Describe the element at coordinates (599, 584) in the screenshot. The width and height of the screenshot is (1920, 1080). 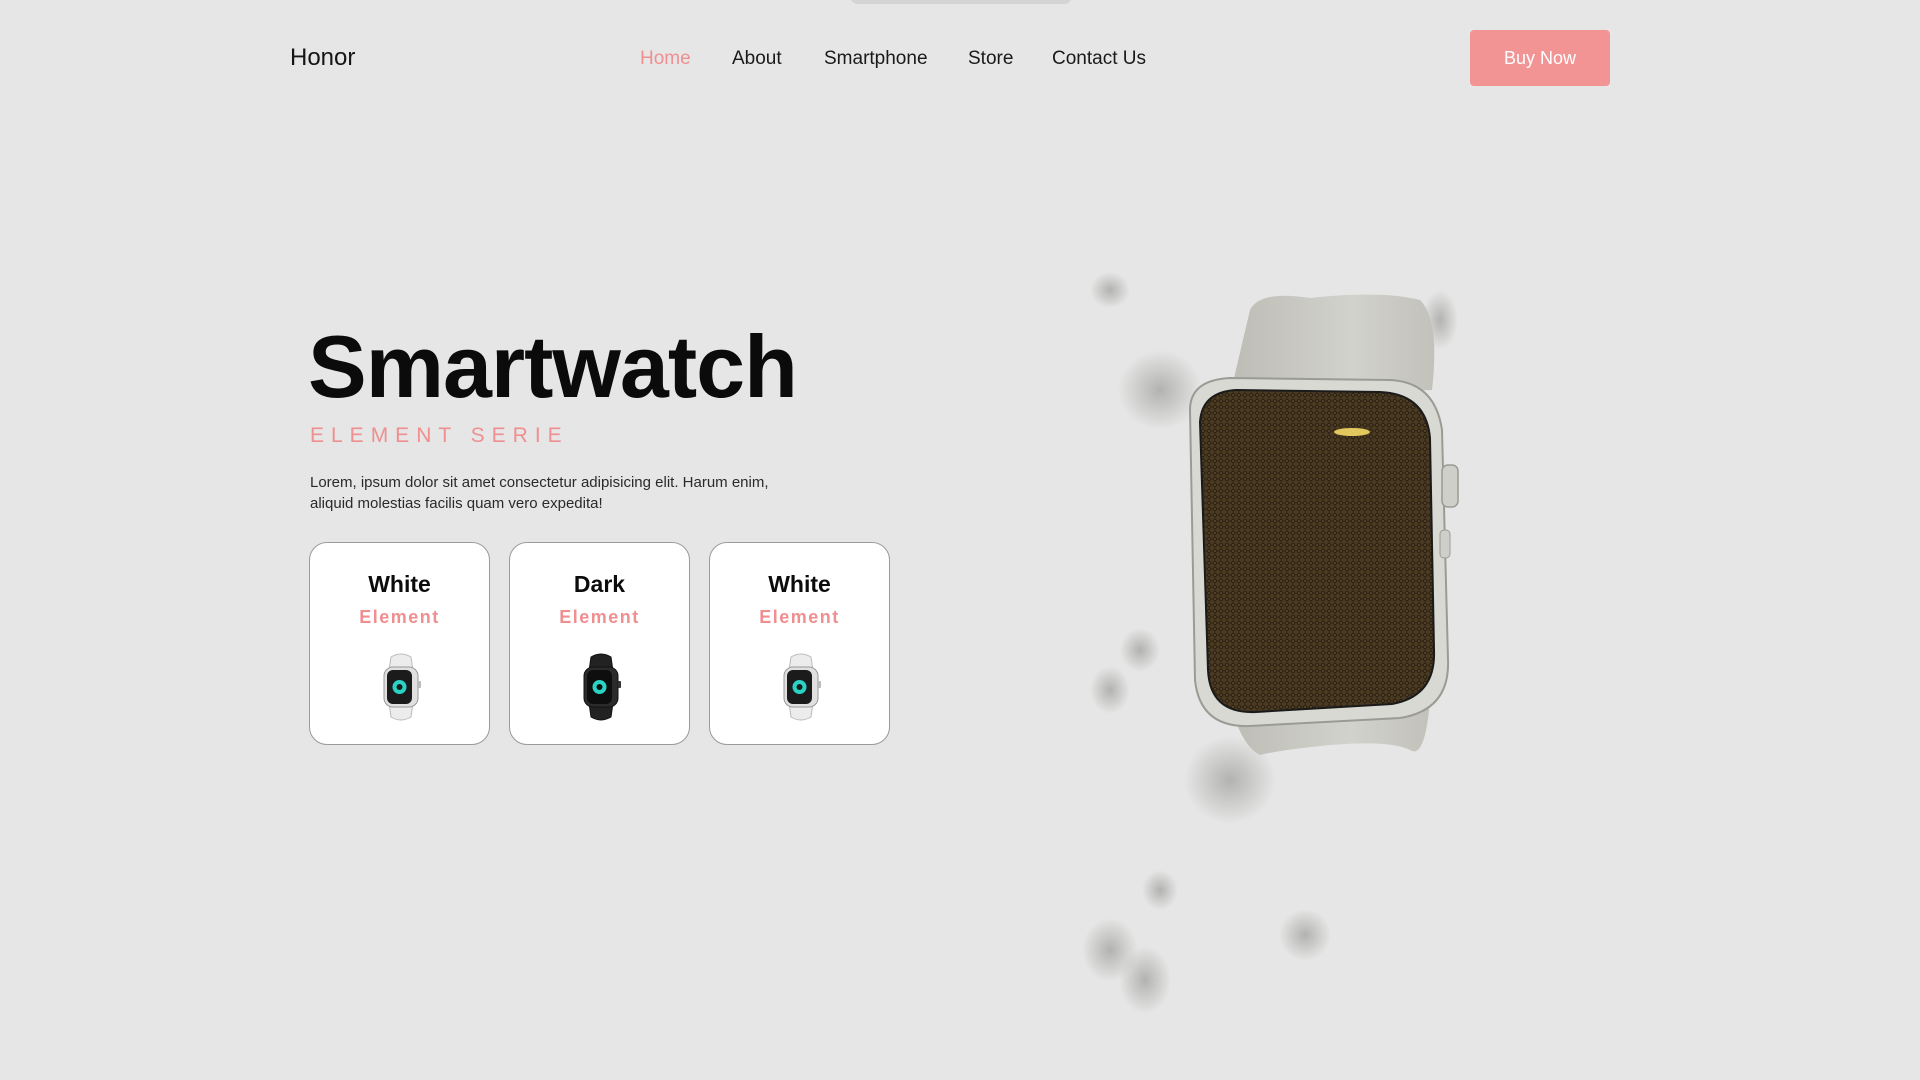
I see `variant-name: Dark` at that location.